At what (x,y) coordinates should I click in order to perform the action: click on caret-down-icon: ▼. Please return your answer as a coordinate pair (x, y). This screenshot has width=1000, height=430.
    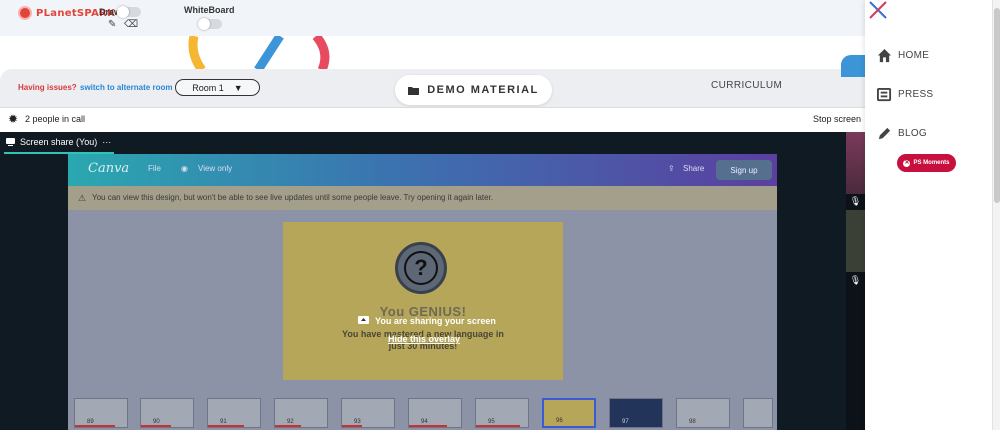
    Looking at the image, I should click on (238, 87).